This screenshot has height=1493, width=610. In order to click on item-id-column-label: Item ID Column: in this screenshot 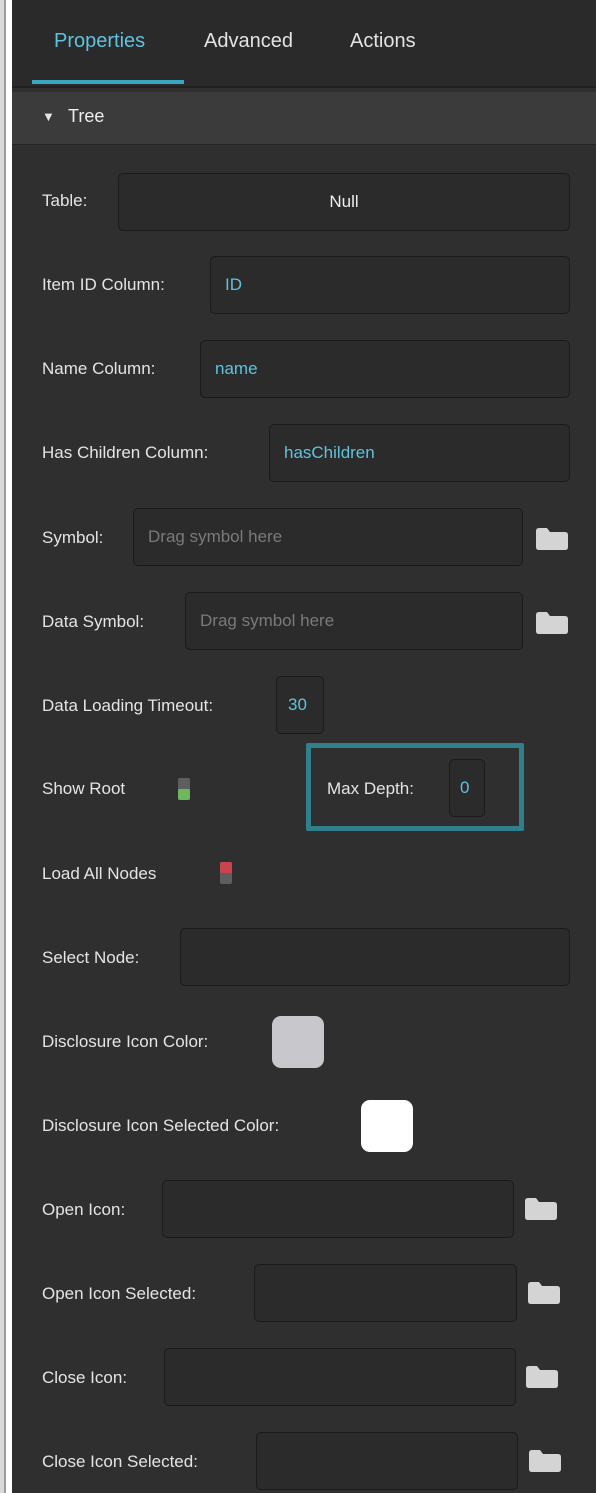, I will do `click(103, 284)`.